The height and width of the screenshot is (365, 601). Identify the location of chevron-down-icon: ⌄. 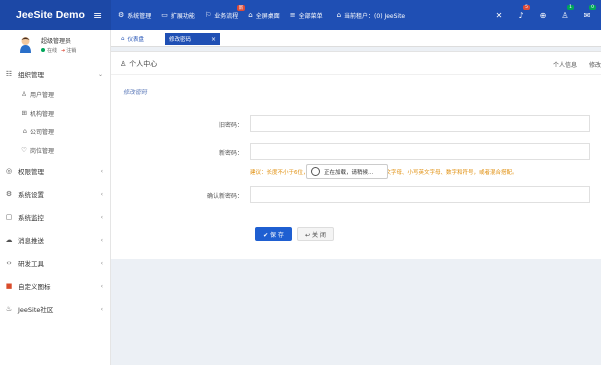
(100, 74).